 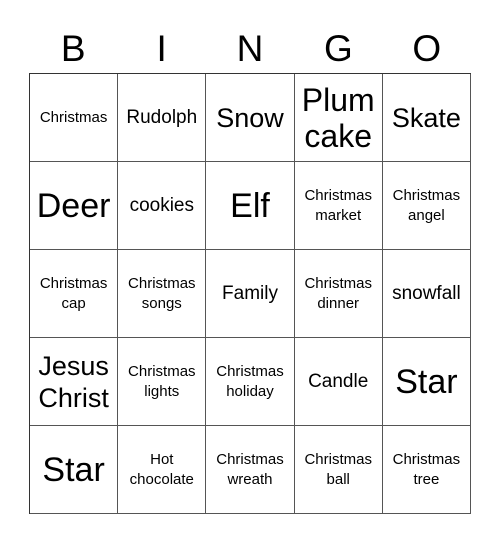 I want to click on bingo-cell: Elf, so click(x=250, y=206).